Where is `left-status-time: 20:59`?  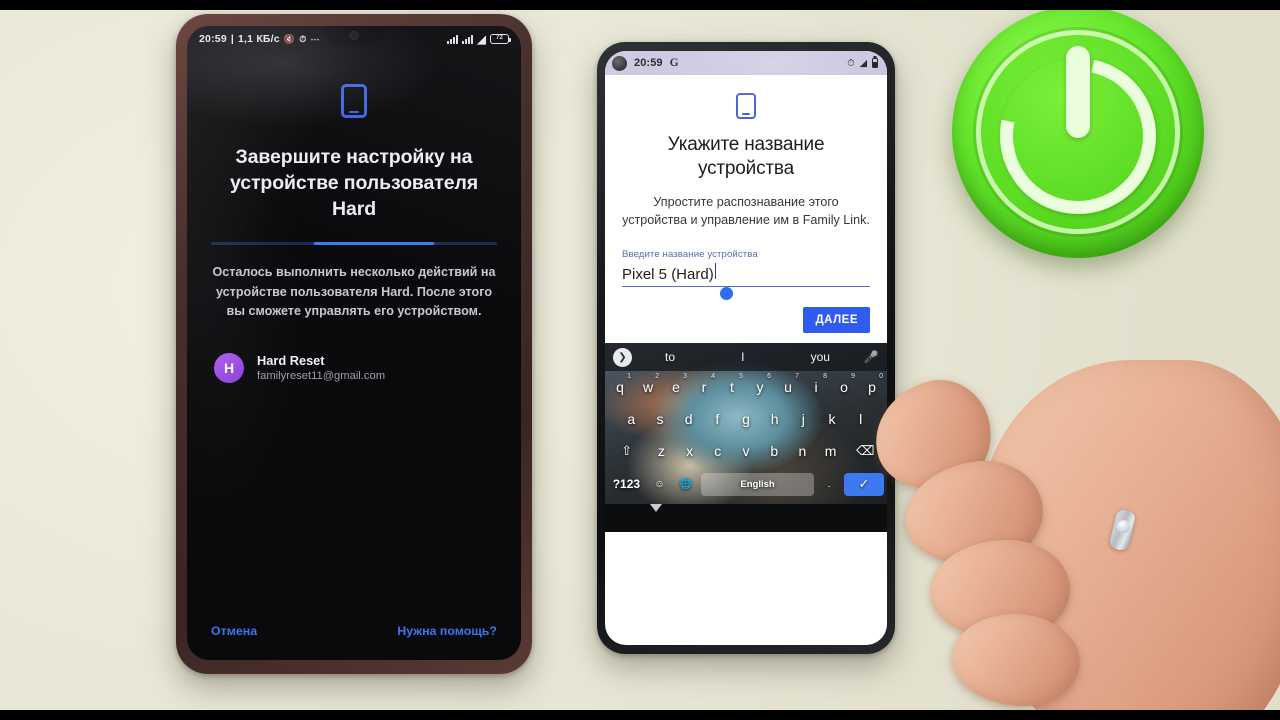
left-status-time: 20:59 is located at coordinates (213, 39).